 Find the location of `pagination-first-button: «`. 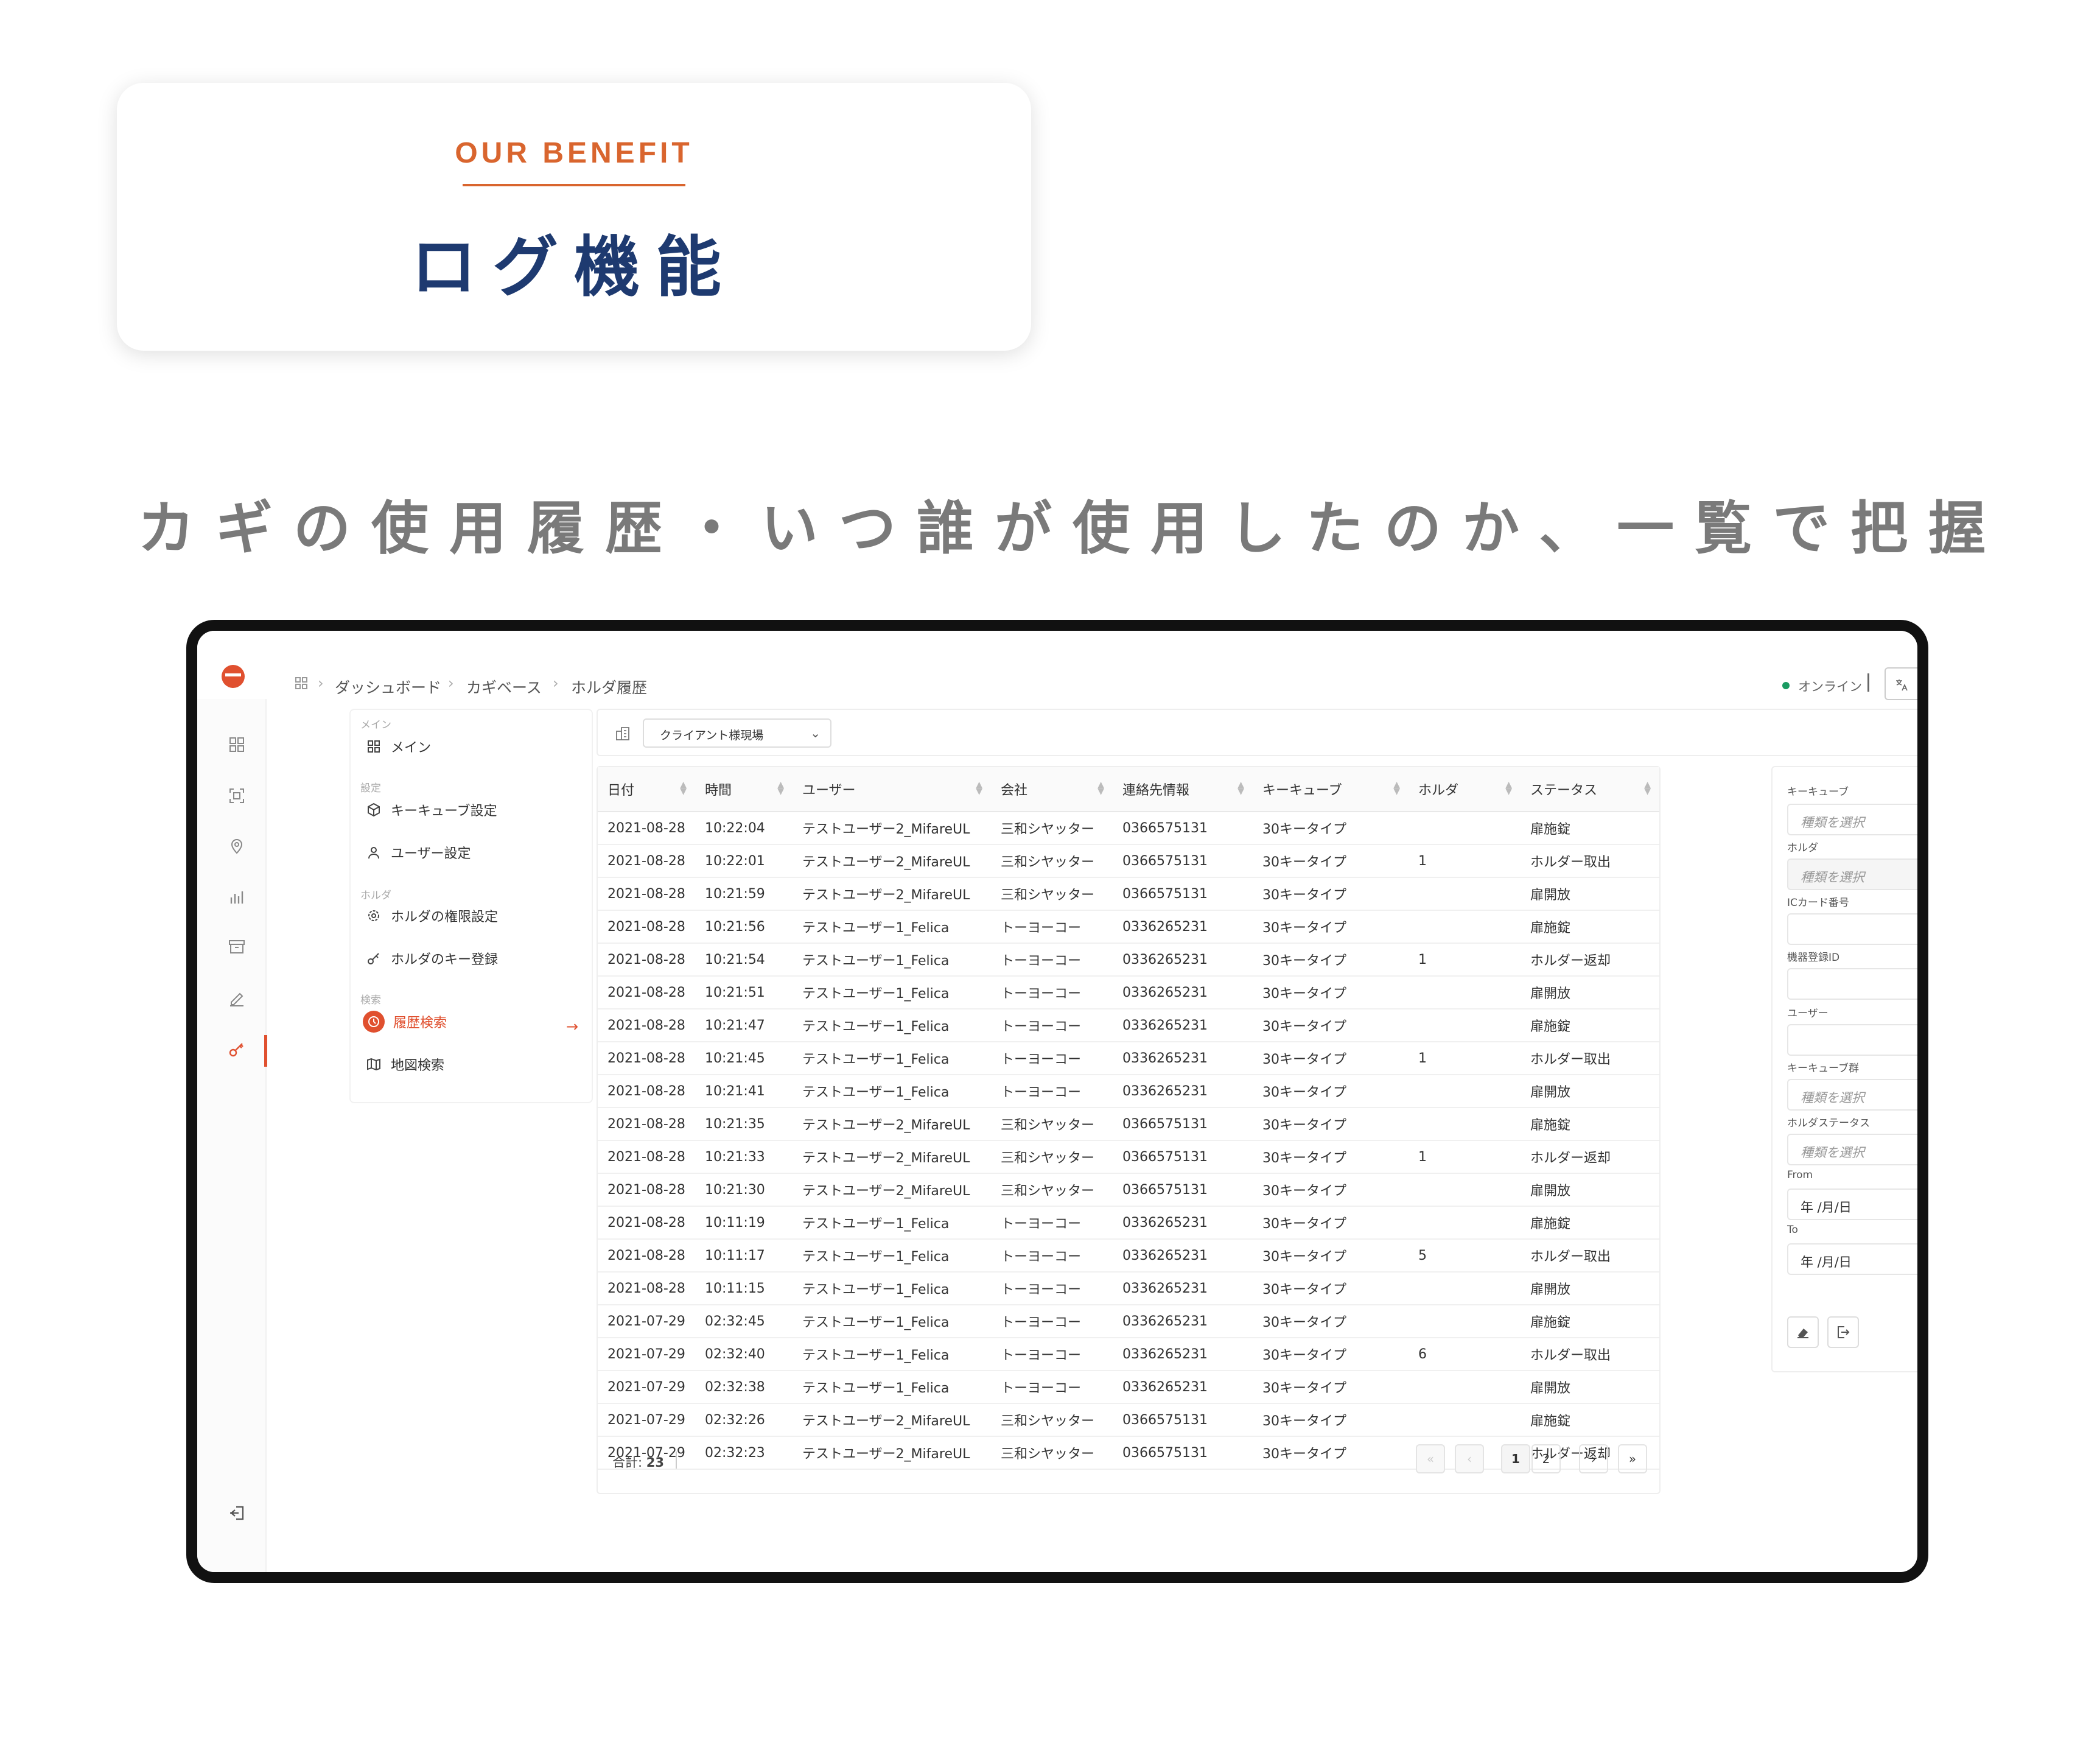

pagination-first-button: « is located at coordinates (1430, 1458).